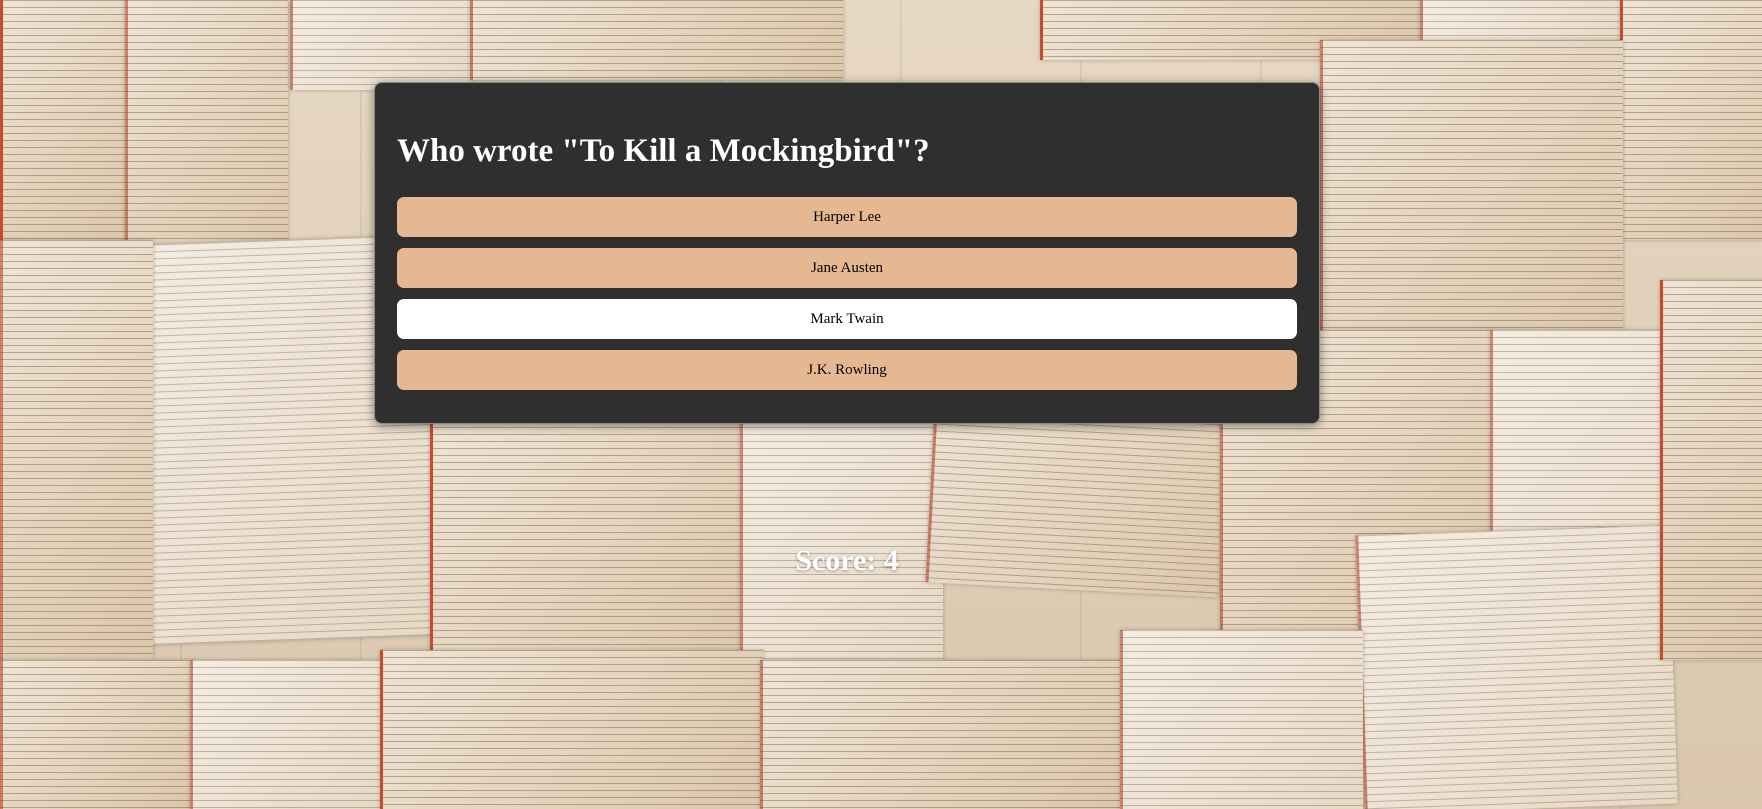  I want to click on answer-button-harper-lee: Harper Lee, so click(847, 217).